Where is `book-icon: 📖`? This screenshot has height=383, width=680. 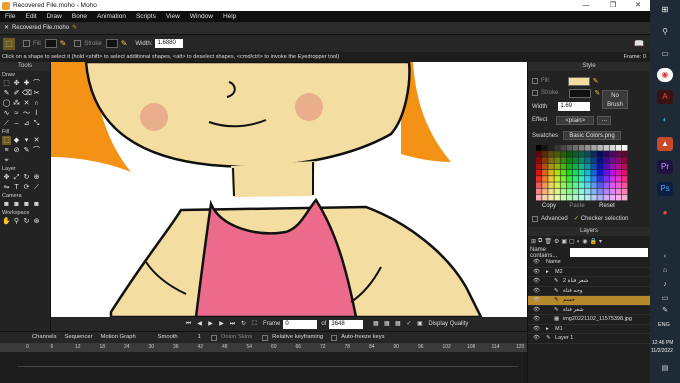
book-icon: 📖 is located at coordinates (639, 43).